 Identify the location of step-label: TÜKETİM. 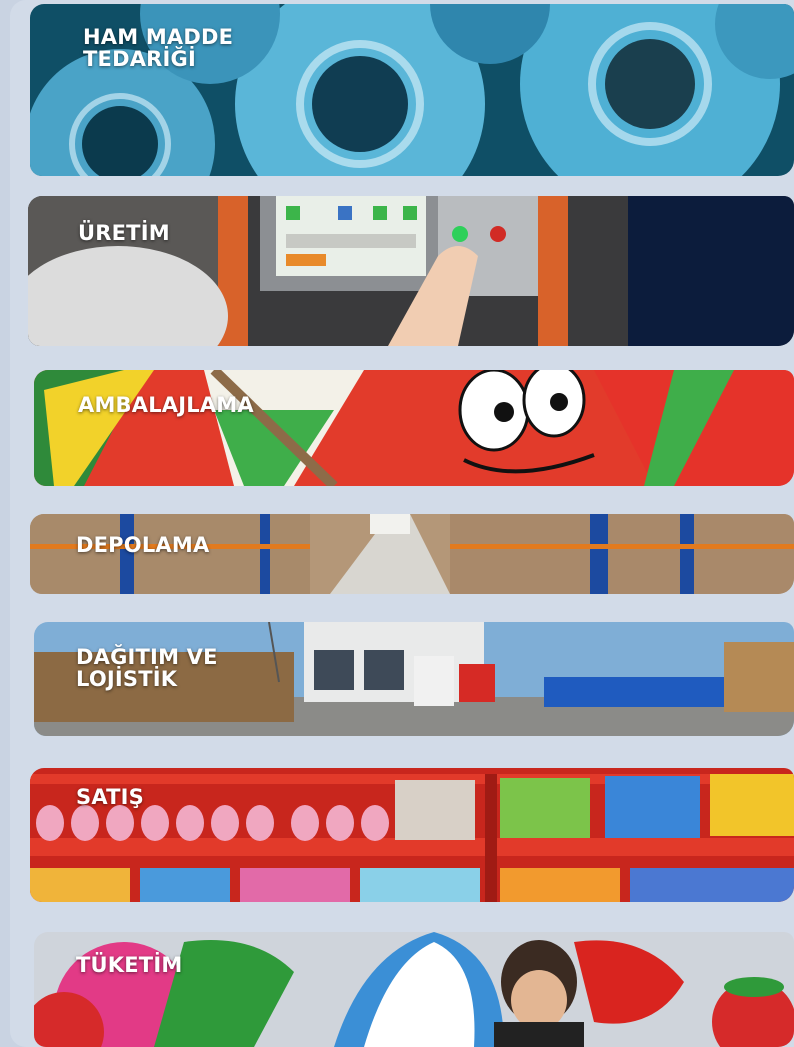
(129, 965).